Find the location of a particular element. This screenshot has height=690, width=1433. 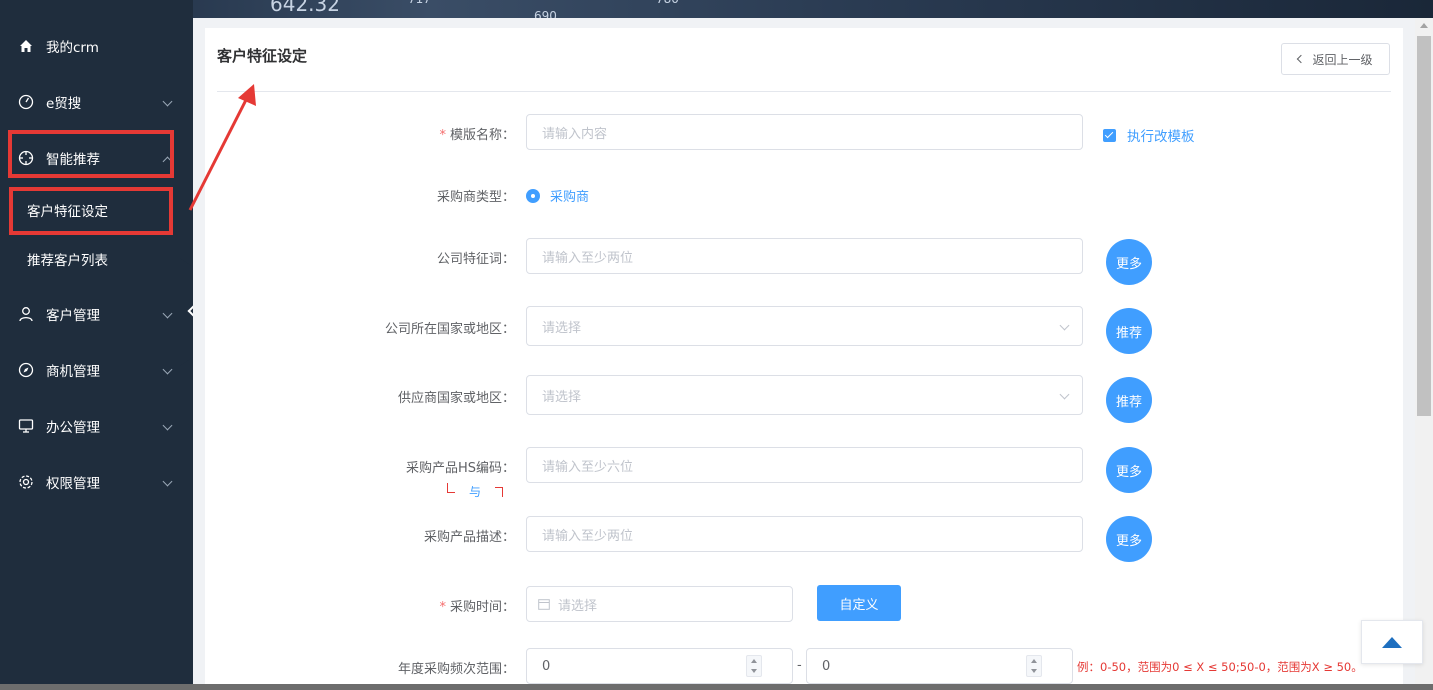

sidebar-item-office-management: 办公管理 is located at coordinates (96, 426).